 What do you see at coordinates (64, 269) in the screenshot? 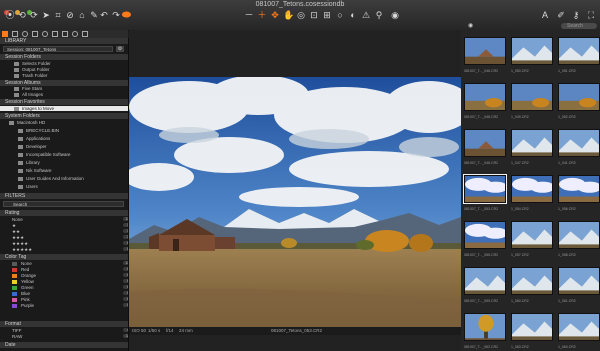
I see `list-item: Red 0` at bounding box center [64, 269].